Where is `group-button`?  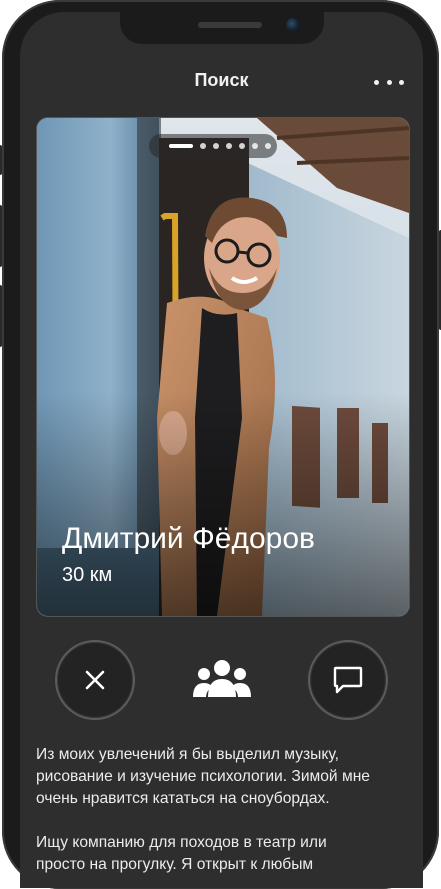
group-button is located at coordinates (222, 680).